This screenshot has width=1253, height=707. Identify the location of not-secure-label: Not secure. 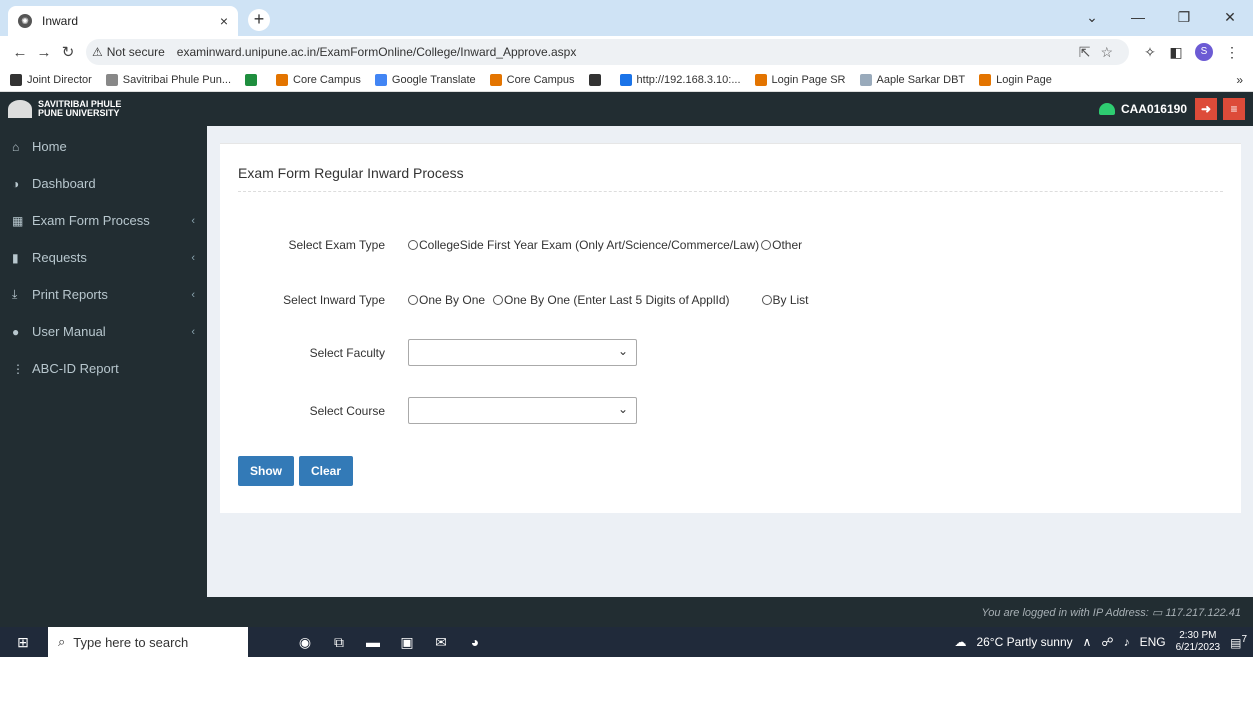
(139, 52).